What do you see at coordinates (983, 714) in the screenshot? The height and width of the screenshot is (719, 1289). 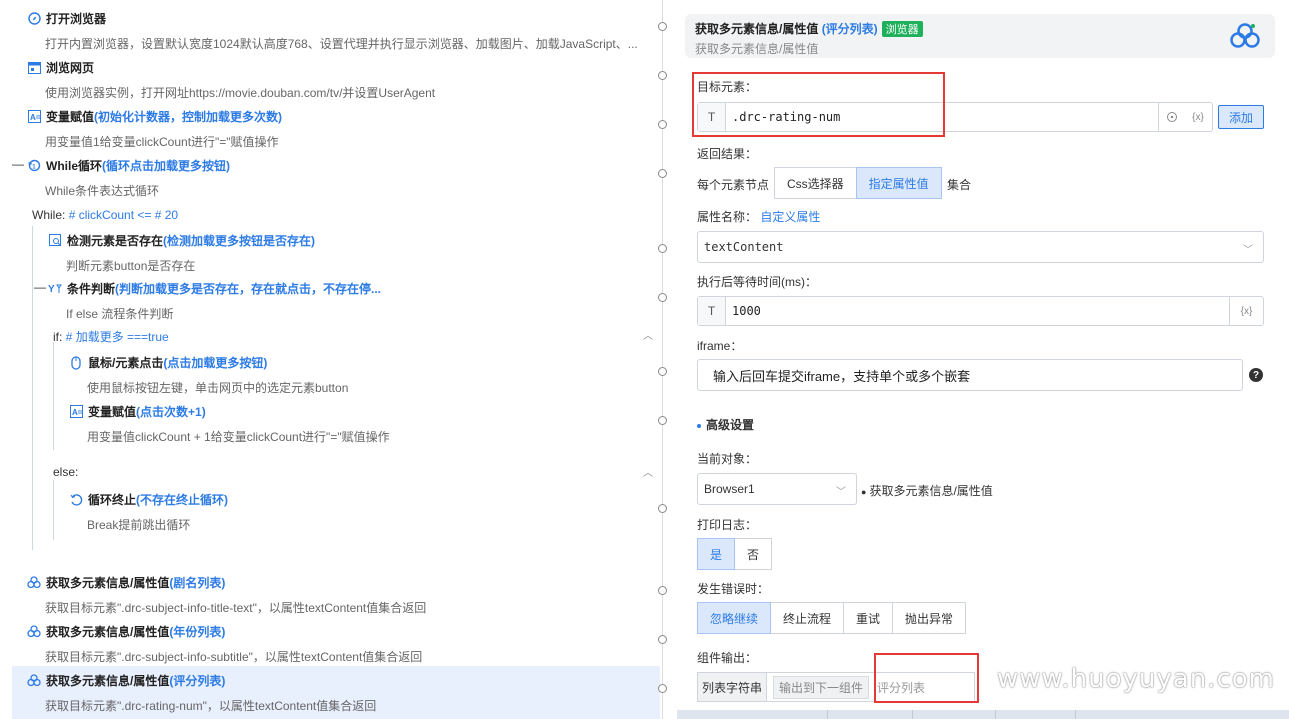 I see `bottom-tab-bar` at bounding box center [983, 714].